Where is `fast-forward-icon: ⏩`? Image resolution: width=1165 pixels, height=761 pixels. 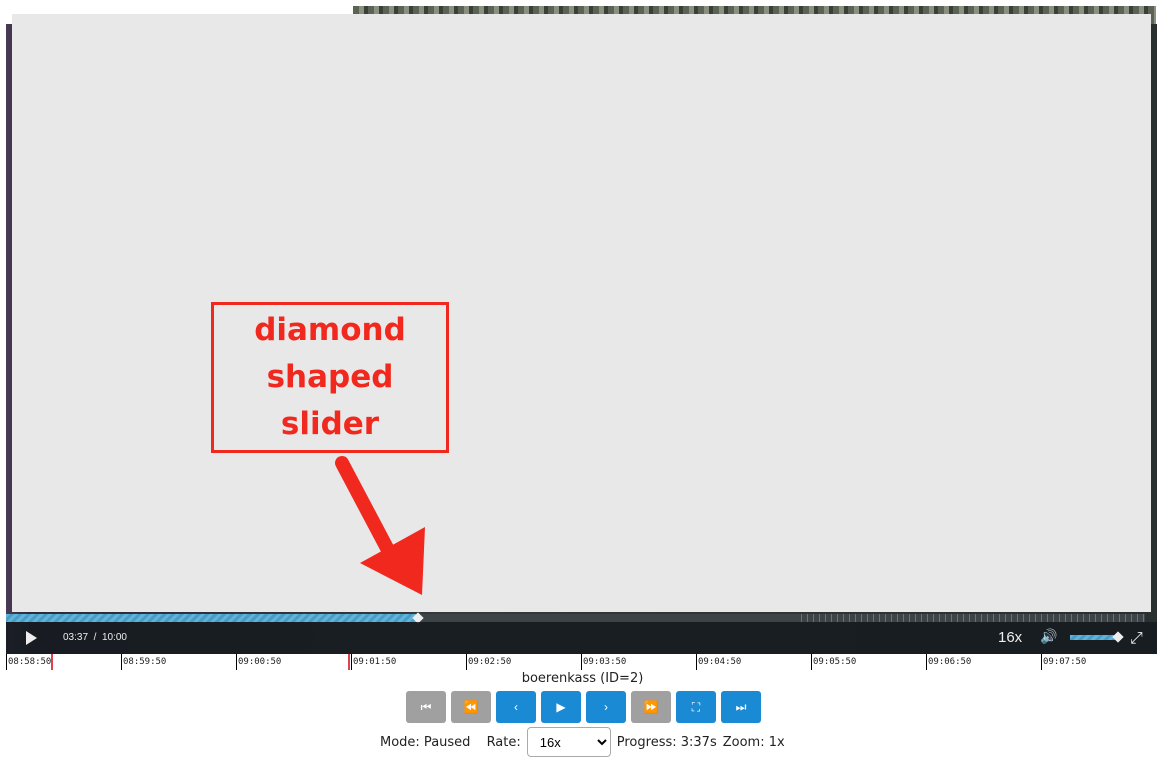
fast-forward-icon: ⏩ is located at coordinates (651, 707).